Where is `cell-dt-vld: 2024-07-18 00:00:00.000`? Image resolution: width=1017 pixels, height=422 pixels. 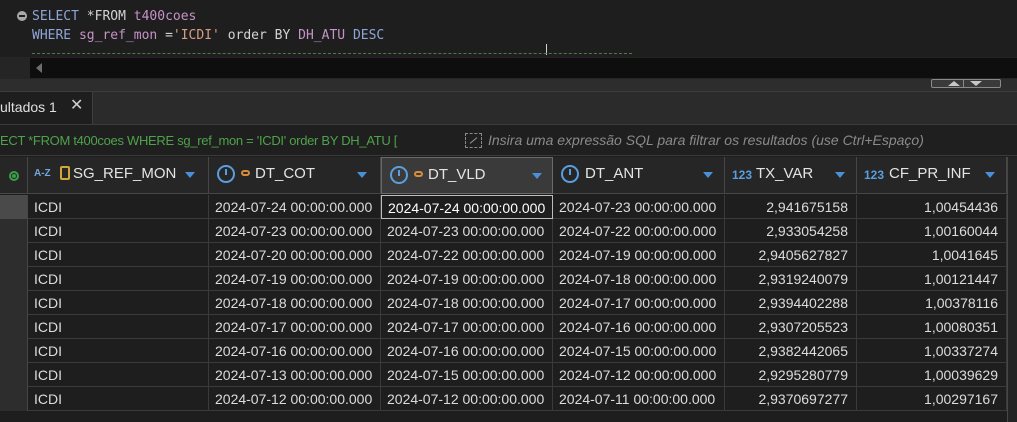 cell-dt-vld: 2024-07-18 00:00:00.000 is located at coordinates (467, 303).